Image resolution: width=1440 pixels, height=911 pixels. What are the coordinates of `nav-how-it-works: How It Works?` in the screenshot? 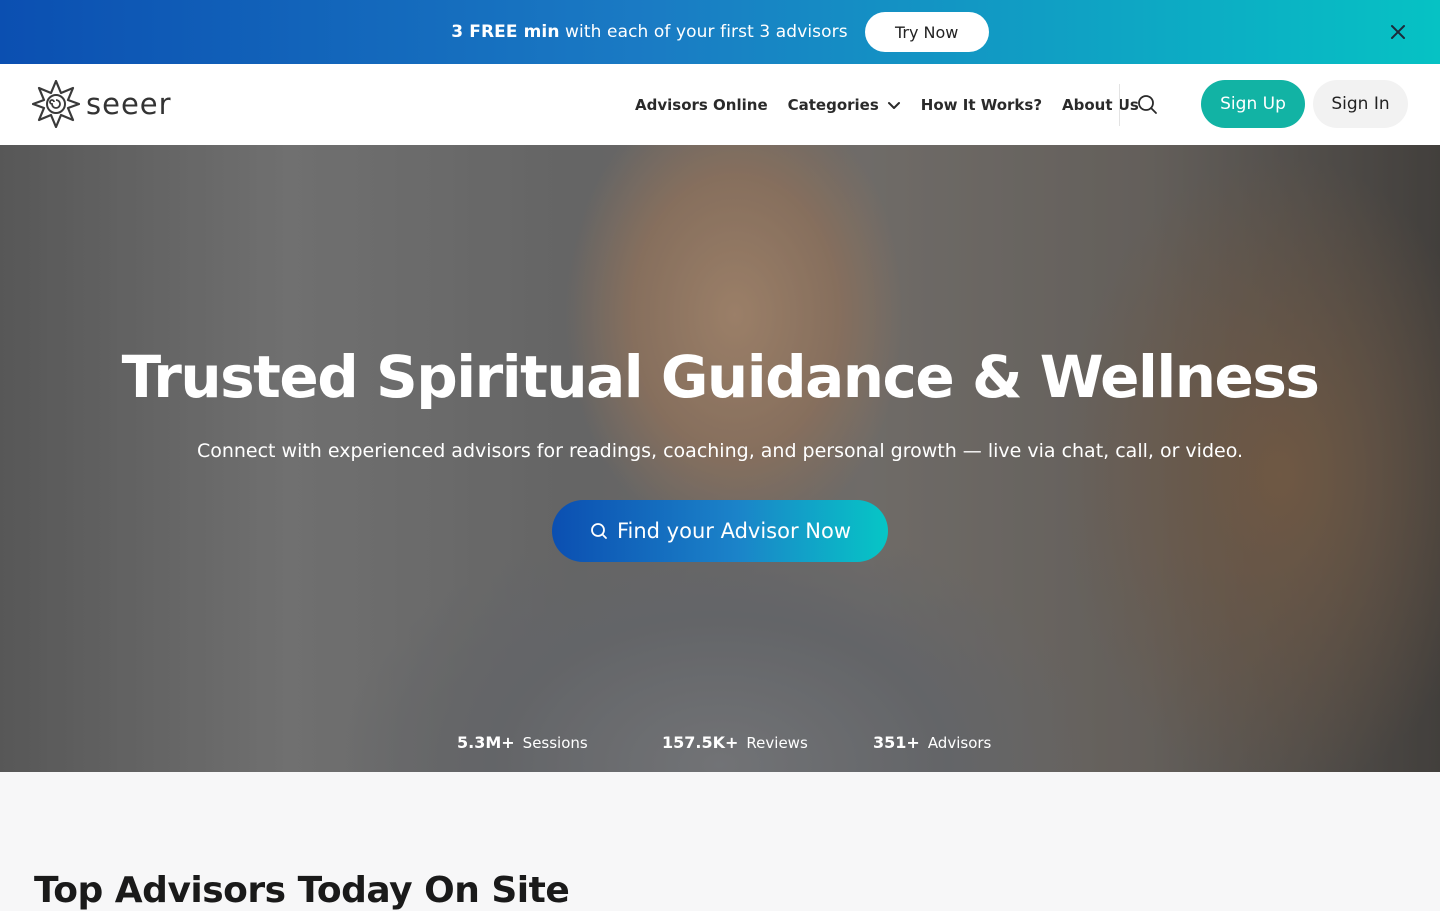 It's located at (981, 105).